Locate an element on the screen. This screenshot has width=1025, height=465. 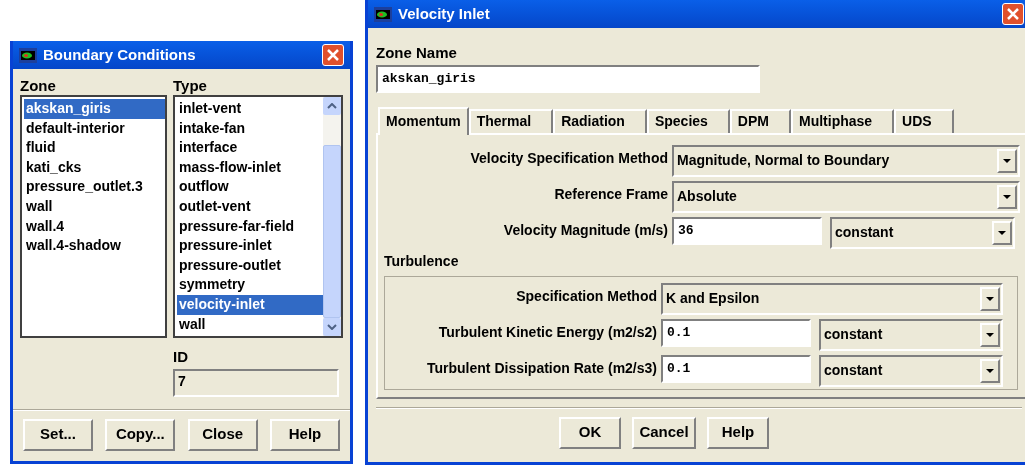
zone-name-label: Zone Name is located at coordinates (417, 53).